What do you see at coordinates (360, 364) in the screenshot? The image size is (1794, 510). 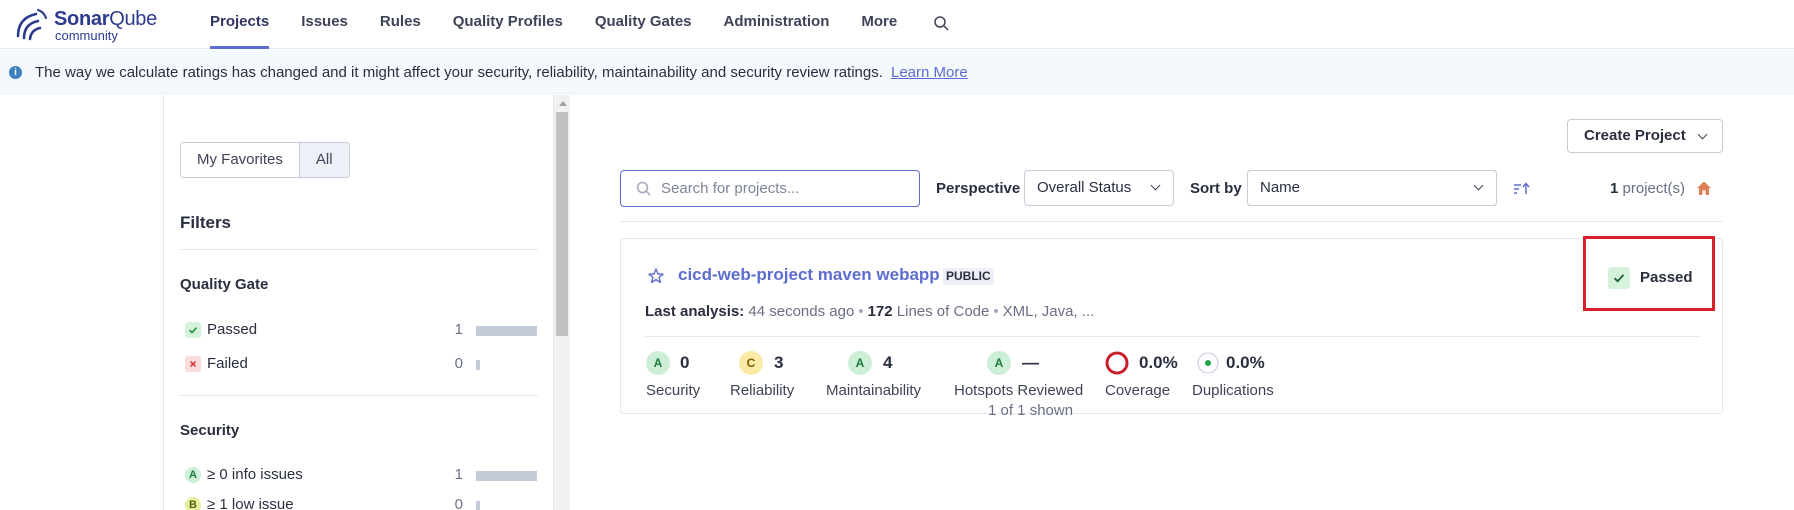 I see `filter-quality-gate-failed: Failed 0` at bounding box center [360, 364].